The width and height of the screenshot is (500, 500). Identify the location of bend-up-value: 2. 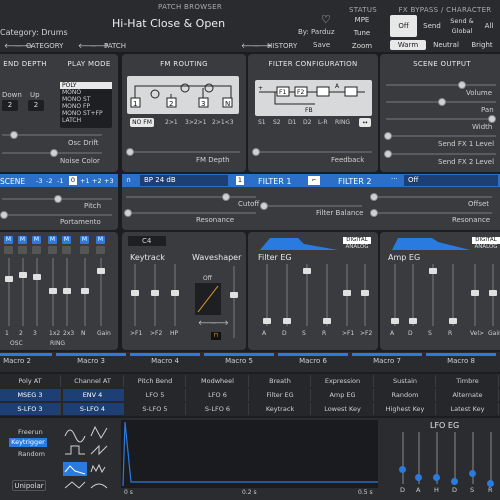
(36, 105).